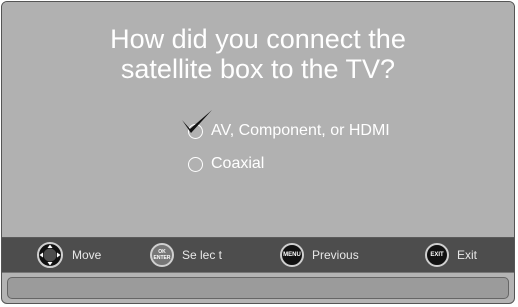  What do you see at coordinates (335, 255) in the screenshot?
I see `previous-label: Previous` at bounding box center [335, 255].